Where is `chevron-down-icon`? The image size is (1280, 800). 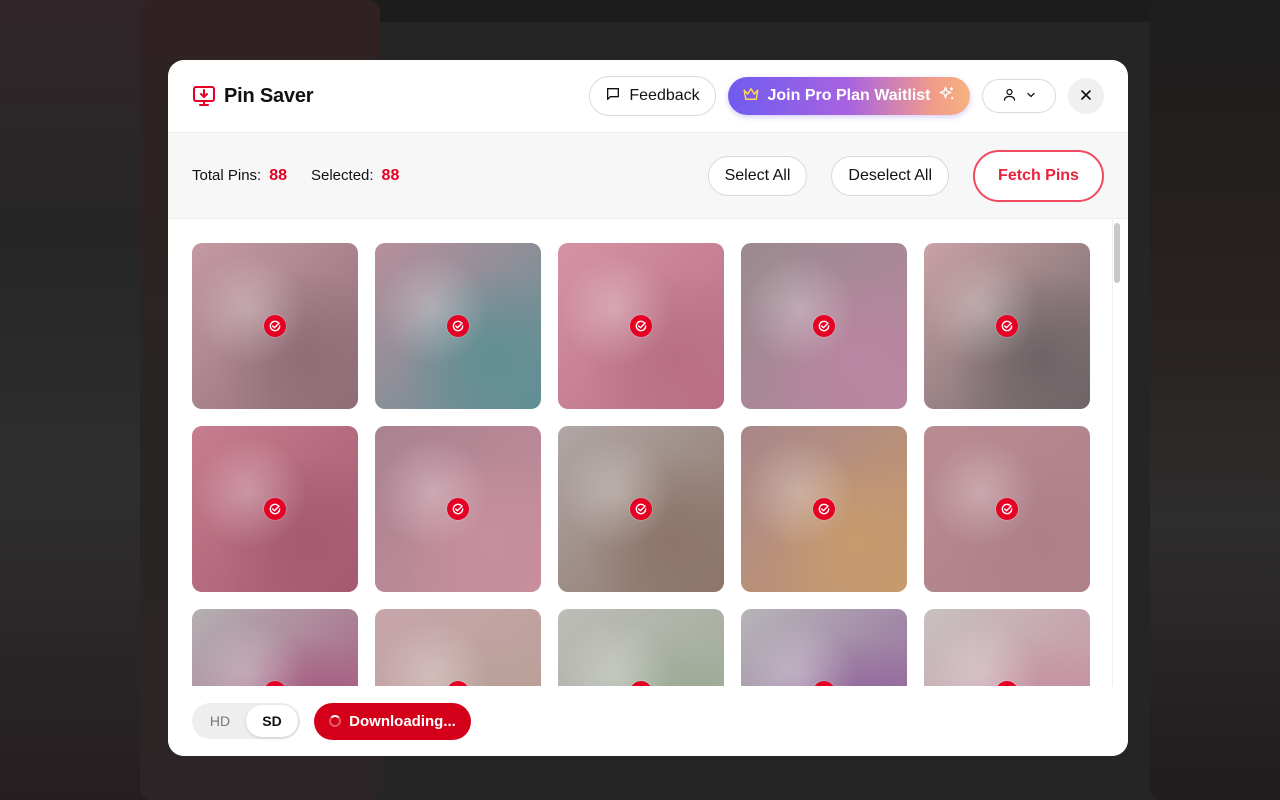 chevron-down-icon is located at coordinates (1031, 96).